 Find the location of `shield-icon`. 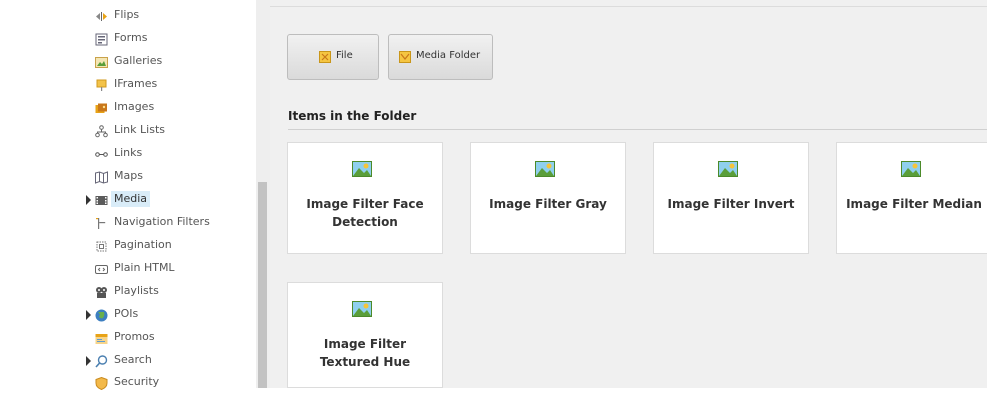

shield-icon is located at coordinates (101, 383).